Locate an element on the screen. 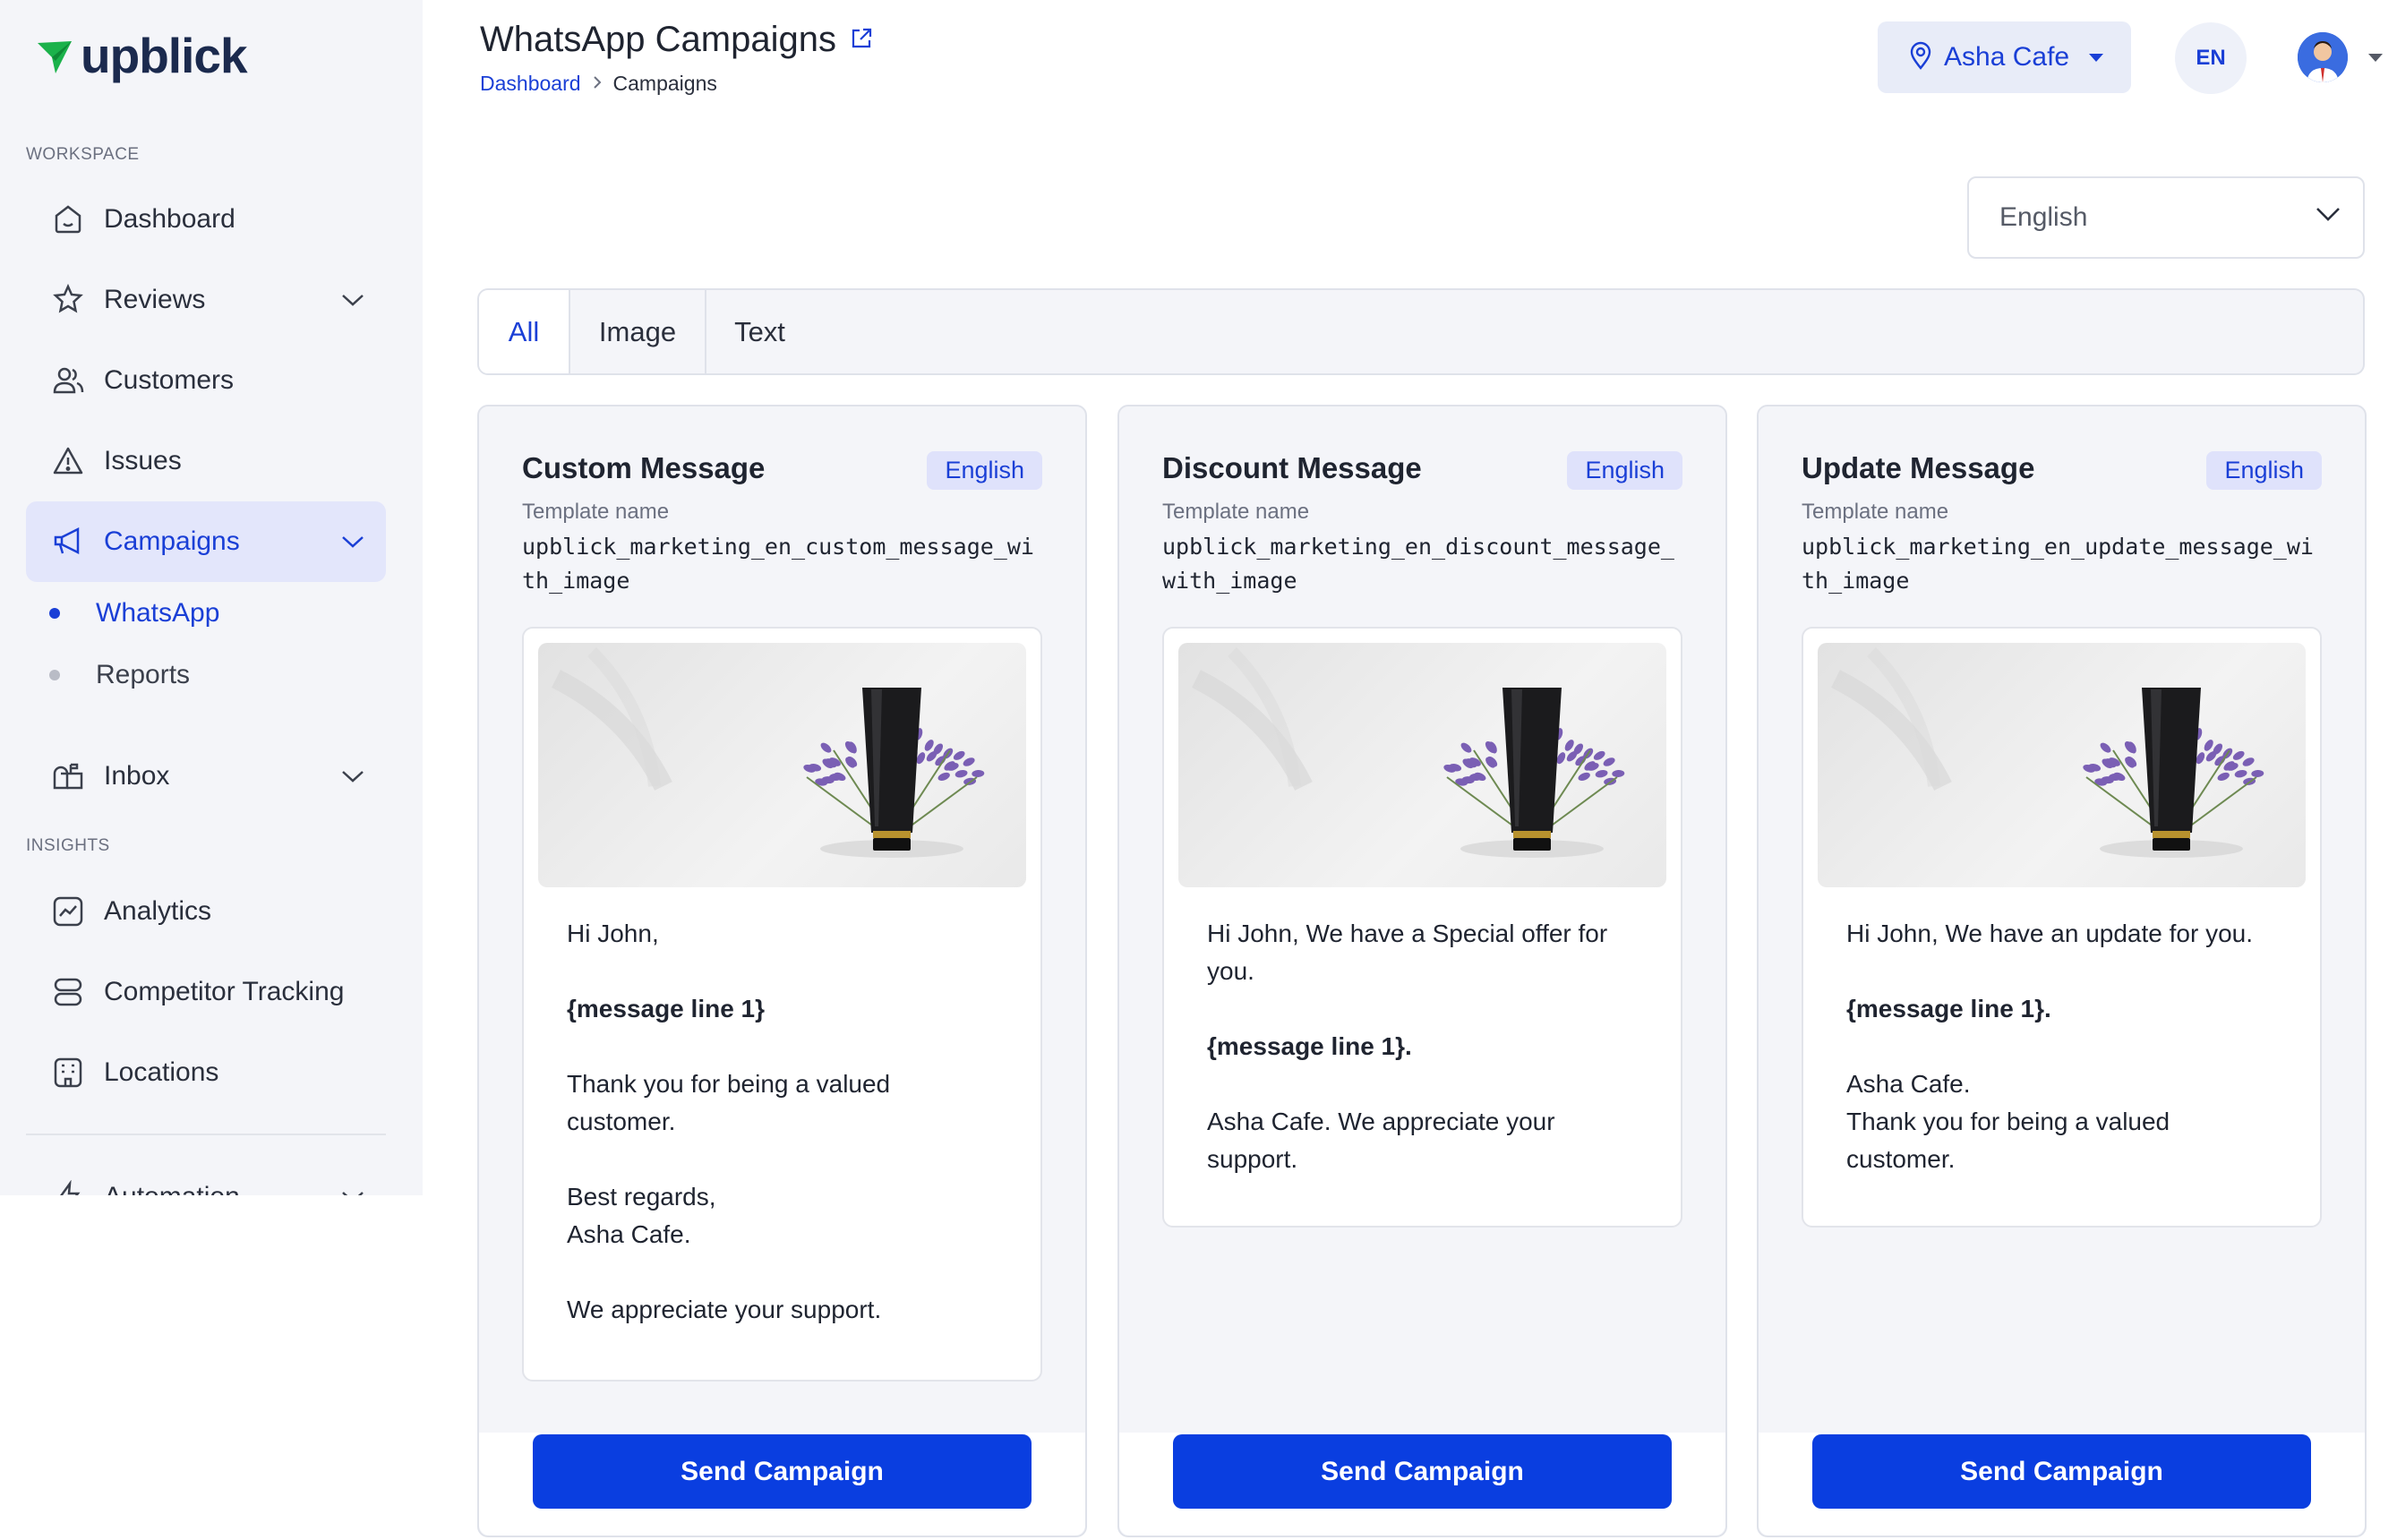 The image size is (2397, 1540). user-avatar-icon is located at coordinates (2323, 57).